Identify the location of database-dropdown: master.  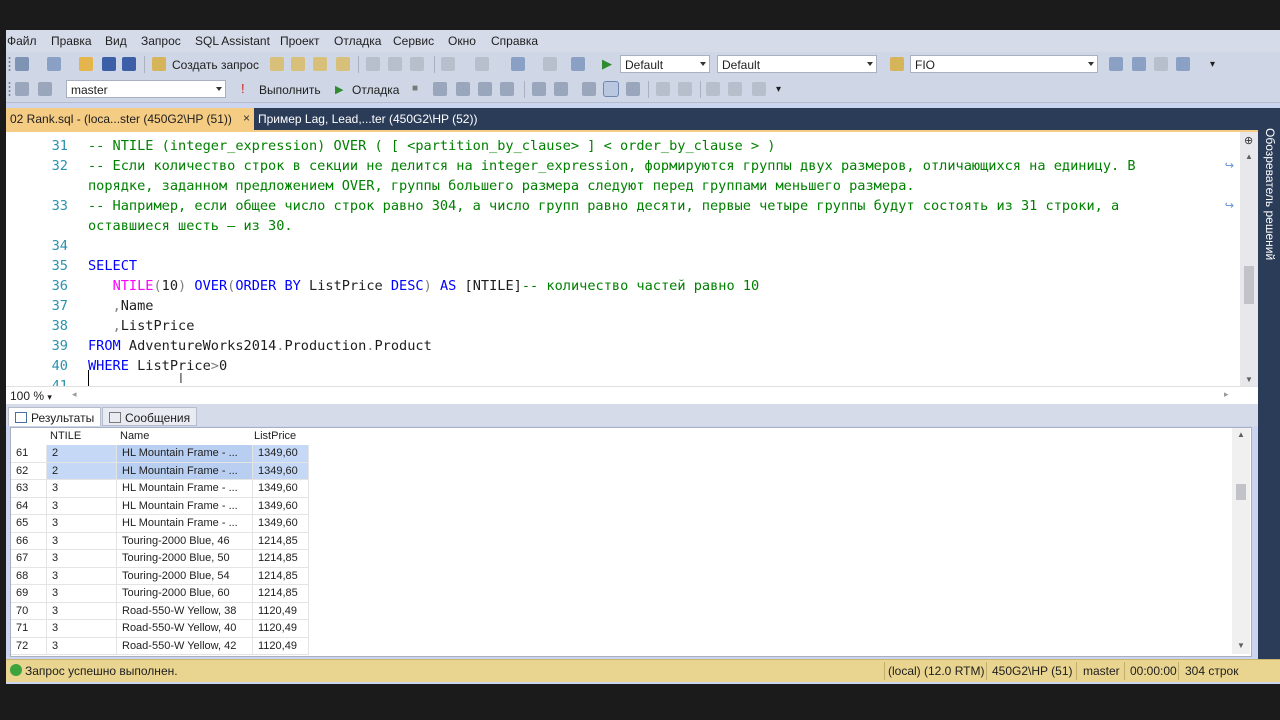
(146, 89).